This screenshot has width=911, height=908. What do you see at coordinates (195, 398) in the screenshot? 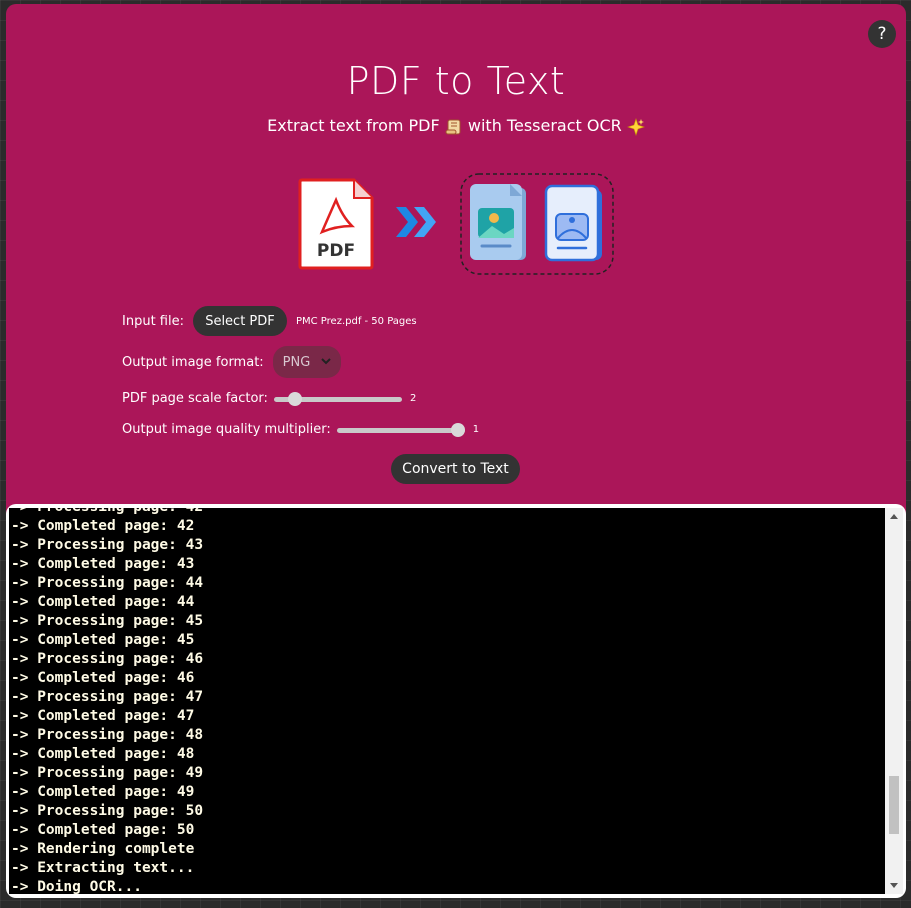
I see `scale-label: PDF page scale factor:` at bounding box center [195, 398].